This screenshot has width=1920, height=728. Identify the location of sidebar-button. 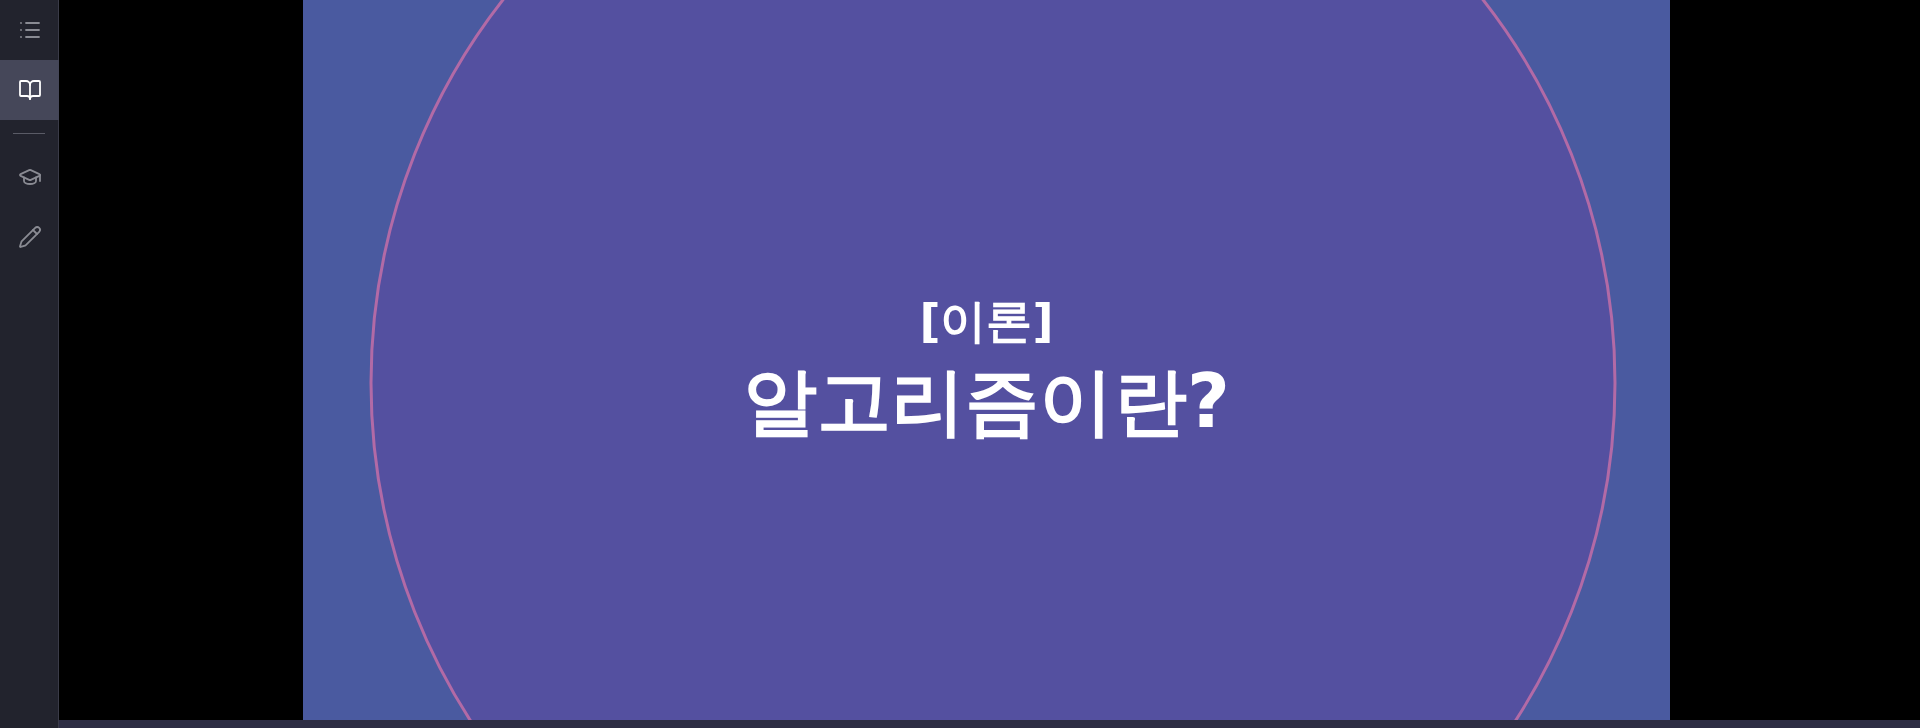
(29, 90).